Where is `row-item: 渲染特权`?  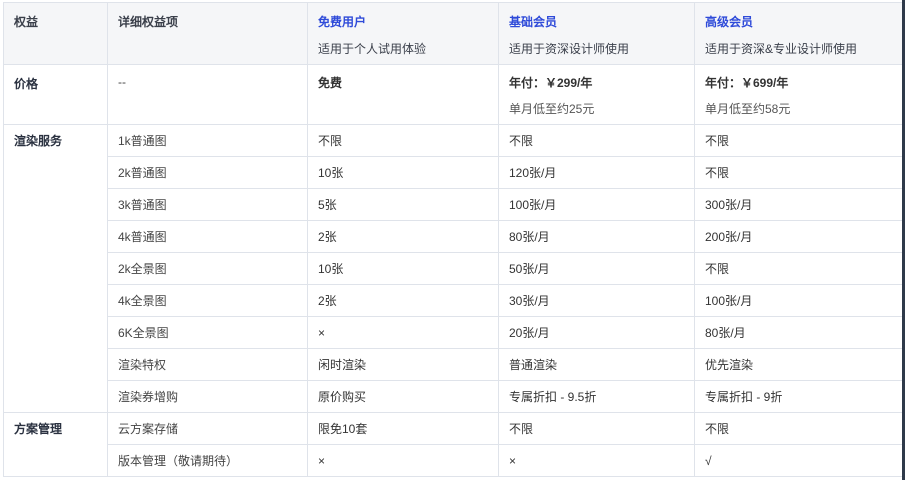
row-item: 渲染特权 is located at coordinates (207, 364).